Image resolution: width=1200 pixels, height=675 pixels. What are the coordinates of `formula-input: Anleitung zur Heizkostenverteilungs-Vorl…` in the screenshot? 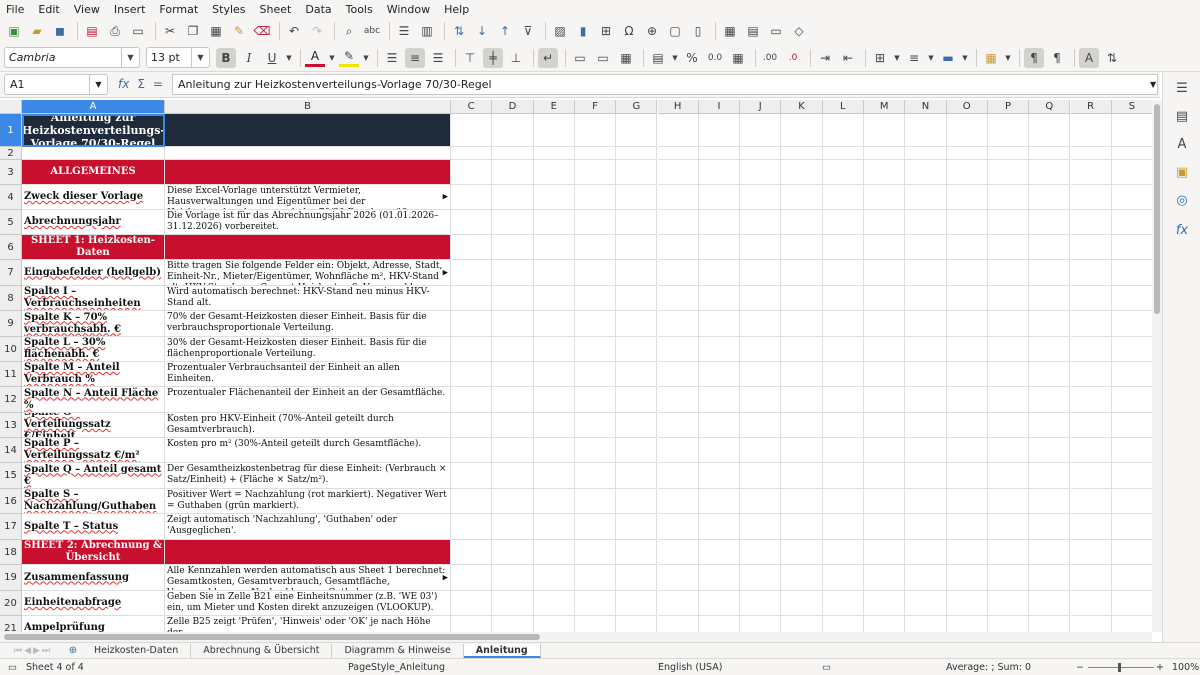 It's located at (665, 84).